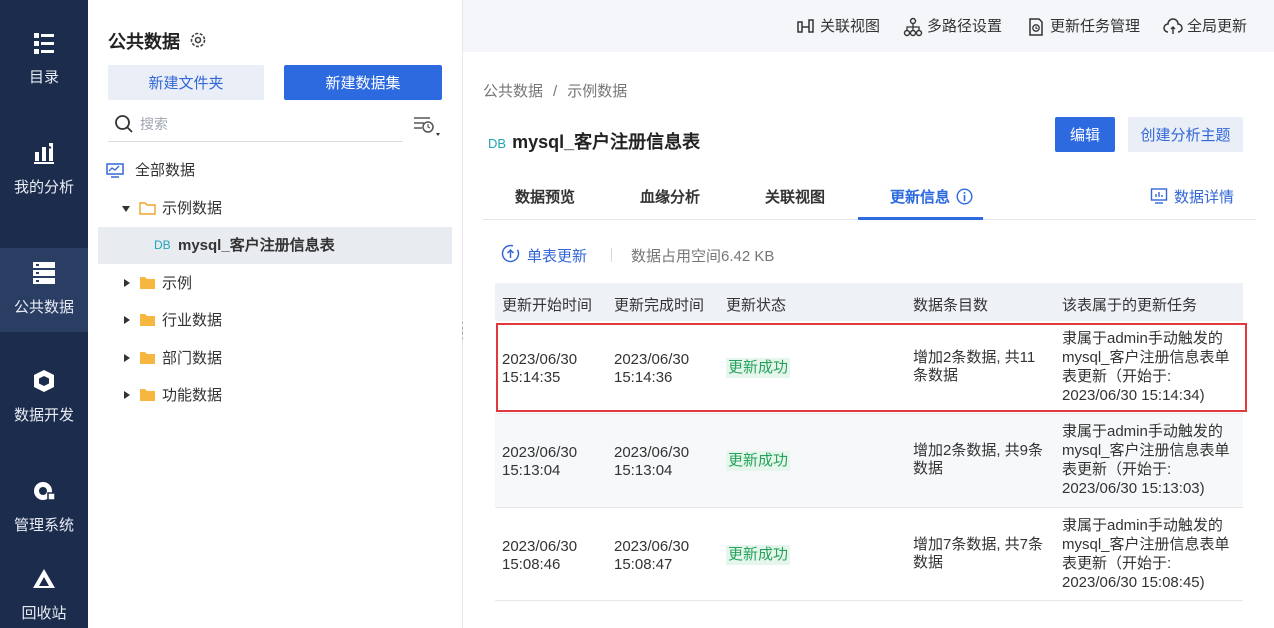  I want to click on admin-system-icon, so click(45, 491).